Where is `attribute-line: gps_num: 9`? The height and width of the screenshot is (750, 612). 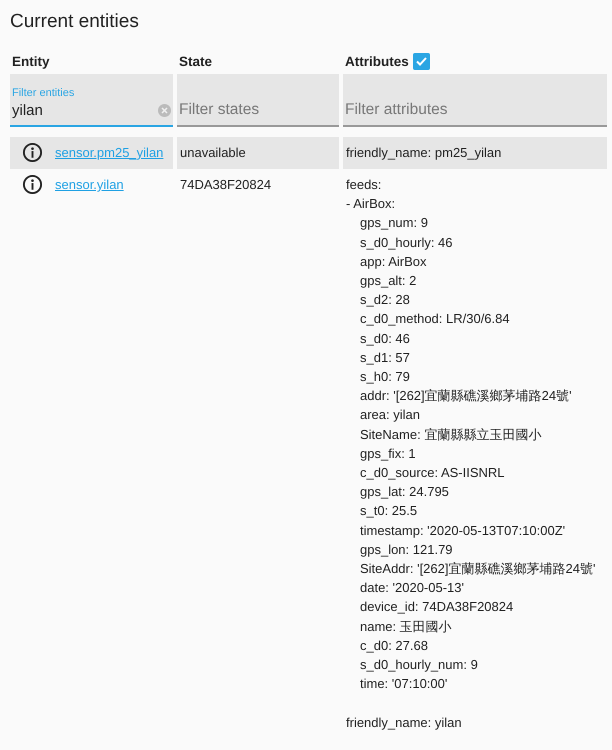
attribute-line: gps_num: 9 is located at coordinates (394, 223).